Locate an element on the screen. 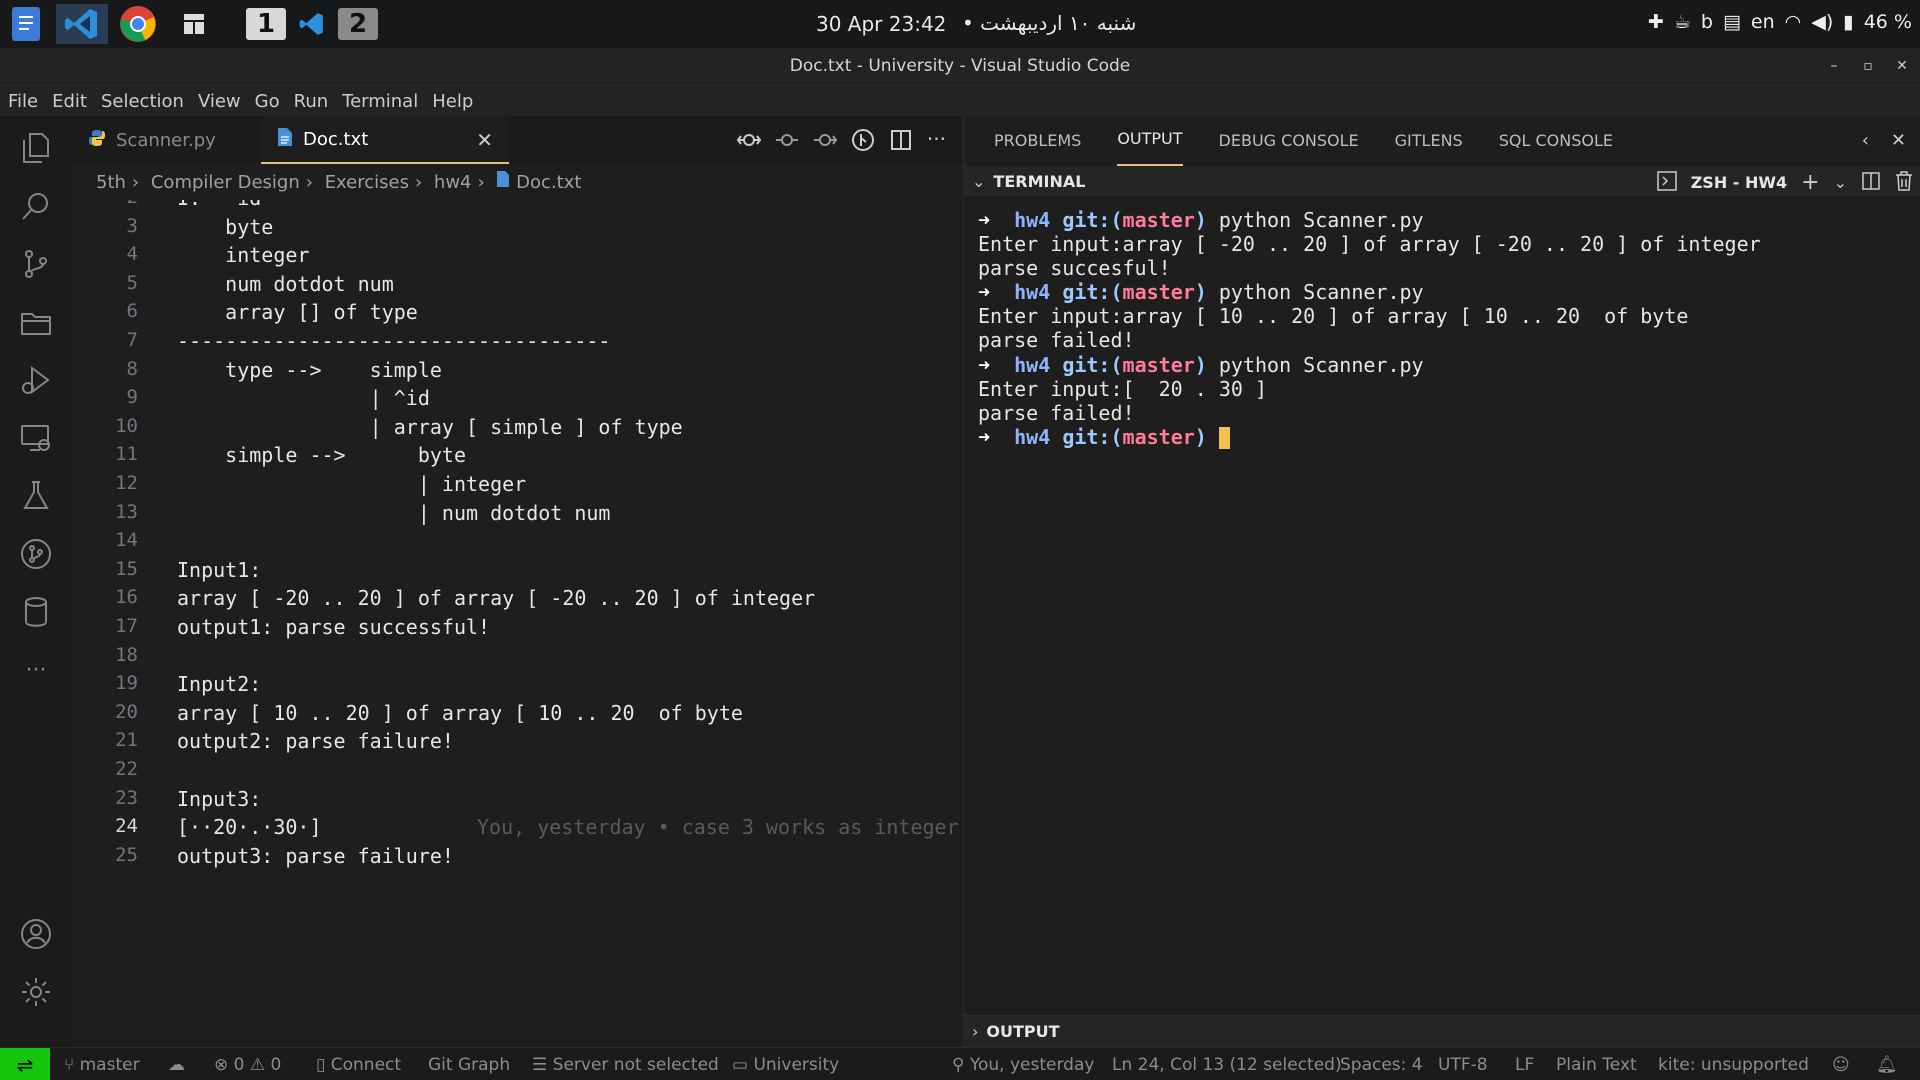 The image size is (1920, 1080). code-line: 23 Input3: is located at coordinates (517, 801).